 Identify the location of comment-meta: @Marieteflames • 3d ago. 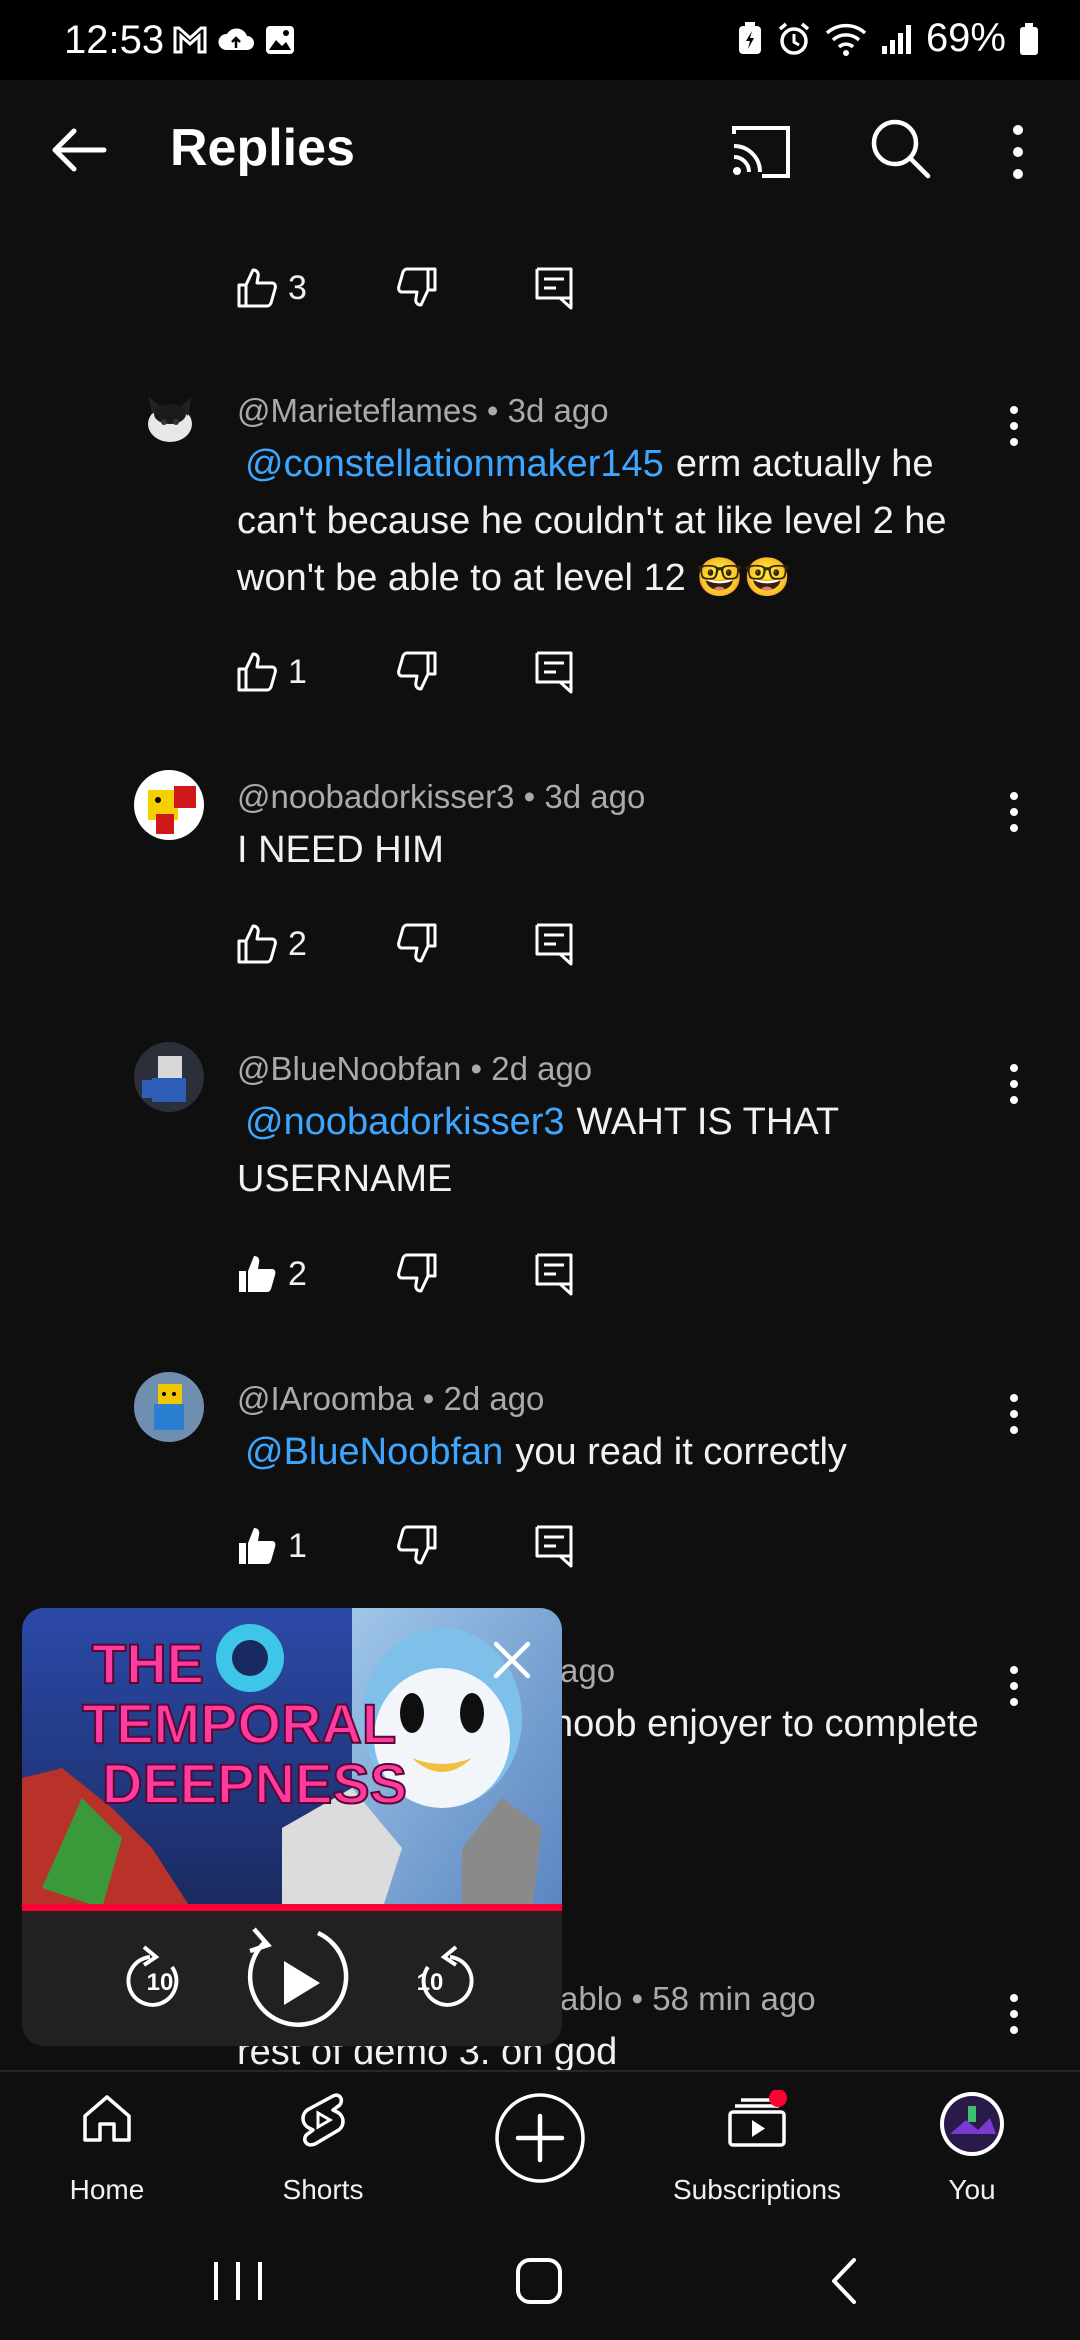
(423, 410).